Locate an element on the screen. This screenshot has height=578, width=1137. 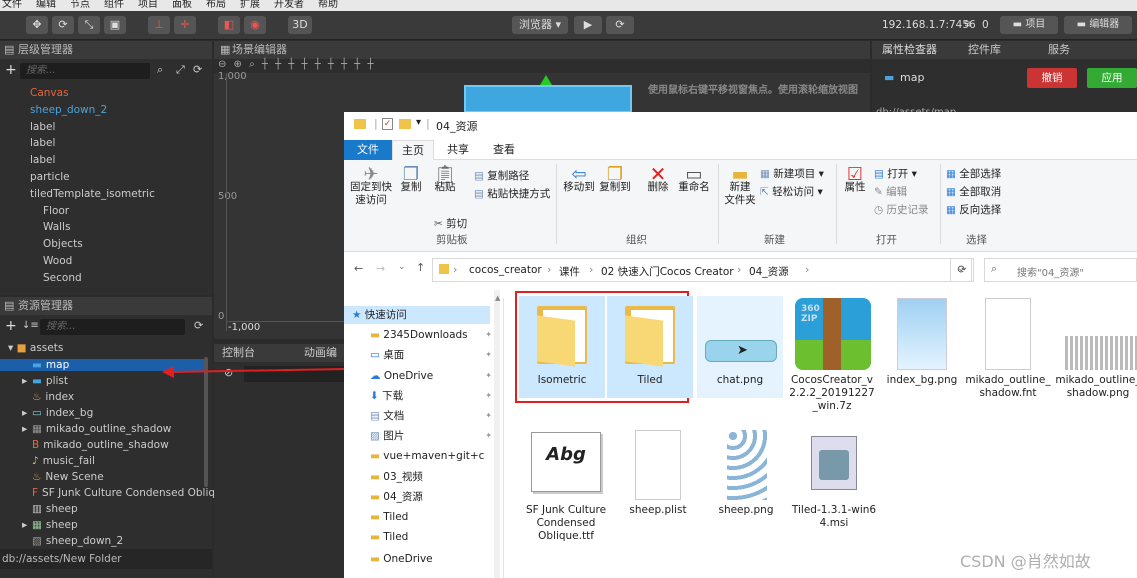
menu-edit: 编辑 is located at coordinates (46, 5).